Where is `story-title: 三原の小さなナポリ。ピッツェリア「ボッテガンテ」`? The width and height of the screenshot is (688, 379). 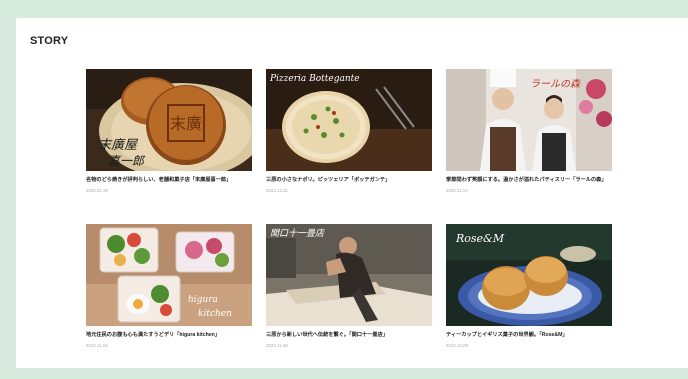 story-title: 三原の小さなナポリ。ピッツェリア「ボッテガンテ」 is located at coordinates (349, 180).